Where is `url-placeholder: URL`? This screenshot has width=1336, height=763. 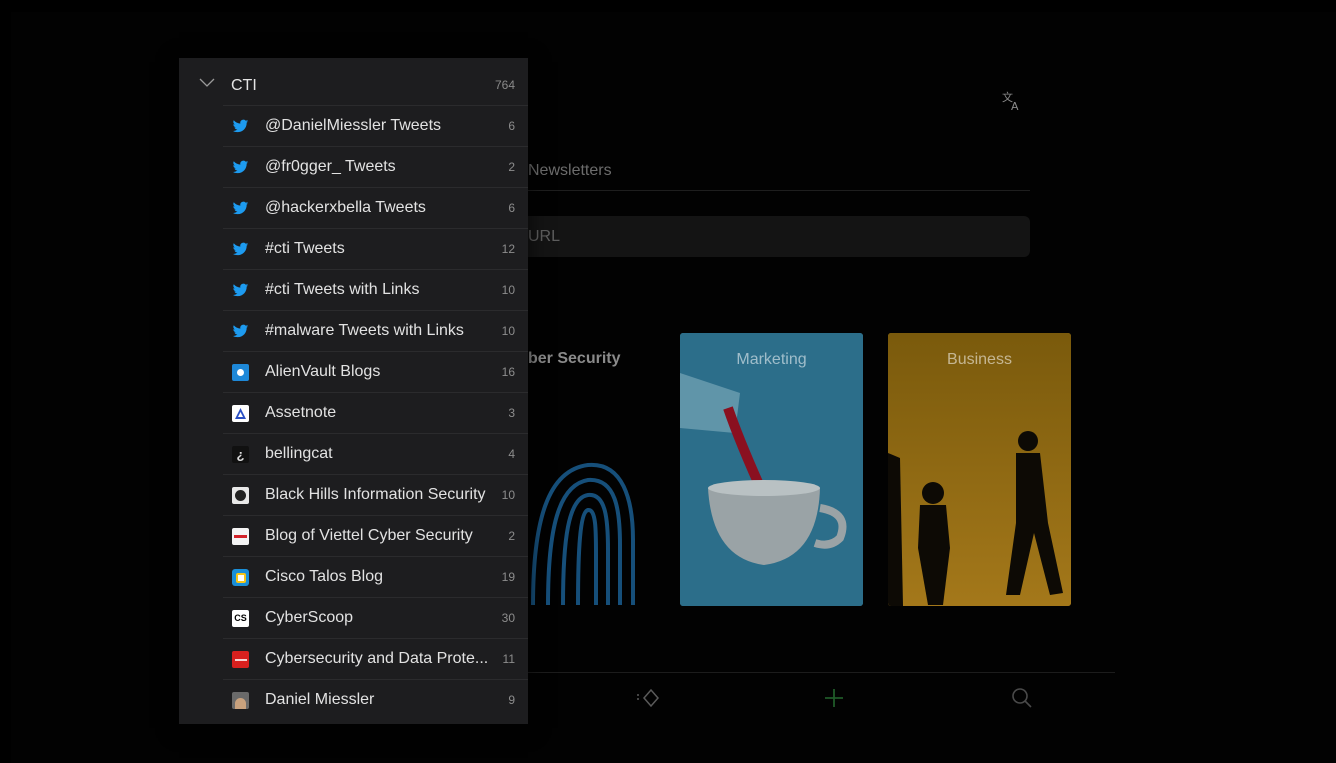 url-placeholder: URL is located at coordinates (544, 236).